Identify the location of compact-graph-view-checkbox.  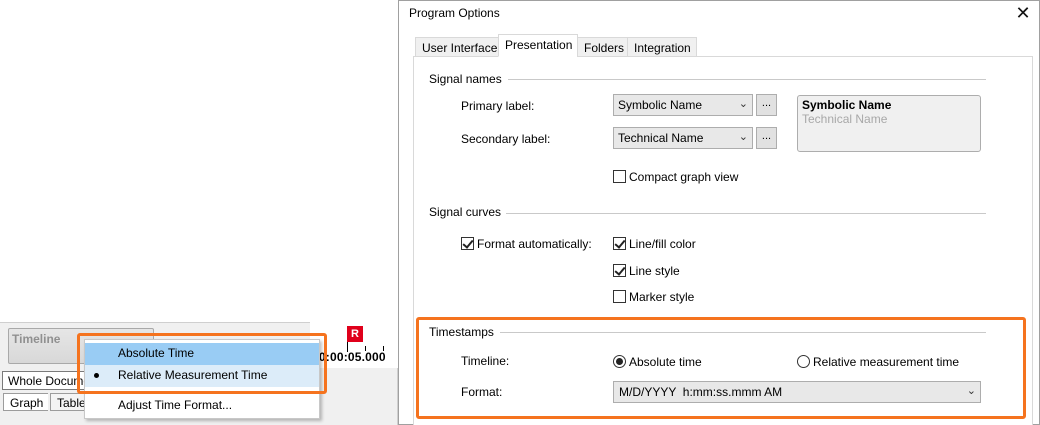
(619, 176).